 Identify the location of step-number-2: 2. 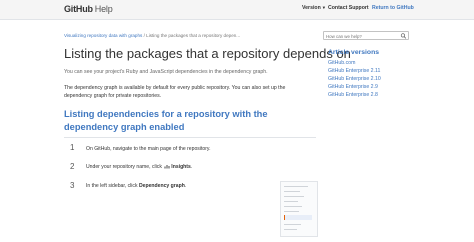
(72, 166).